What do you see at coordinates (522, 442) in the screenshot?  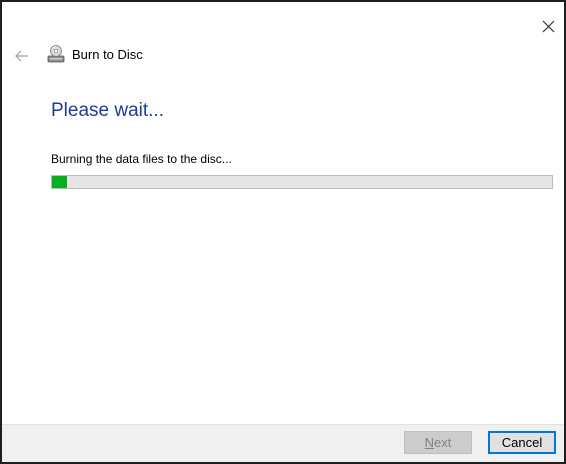 I see `cancel-button: Cancel` at bounding box center [522, 442].